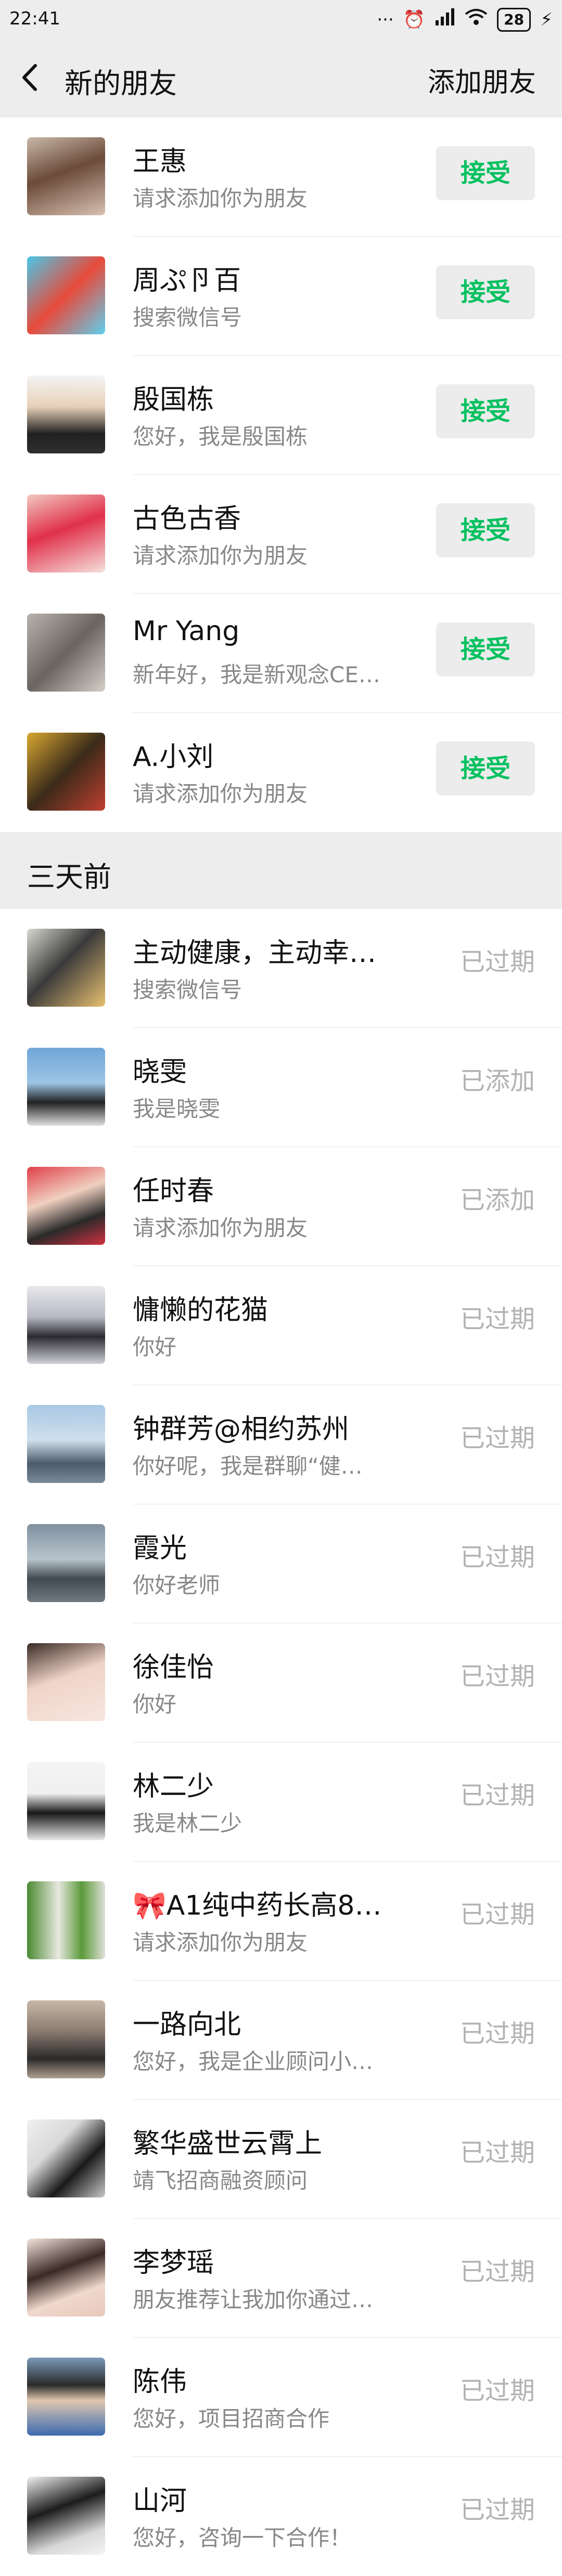  What do you see at coordinates (173, 2263) in the screenshot?
I see `contact-name: 李梦瑶` at bounding box center [173, 2263].